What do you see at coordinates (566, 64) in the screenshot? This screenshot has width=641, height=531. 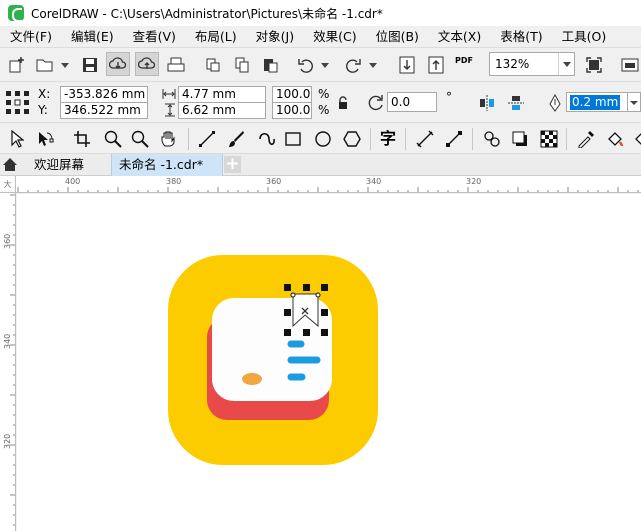 I see `zoom-dropdown-icon` at bounding box center [566, 64].